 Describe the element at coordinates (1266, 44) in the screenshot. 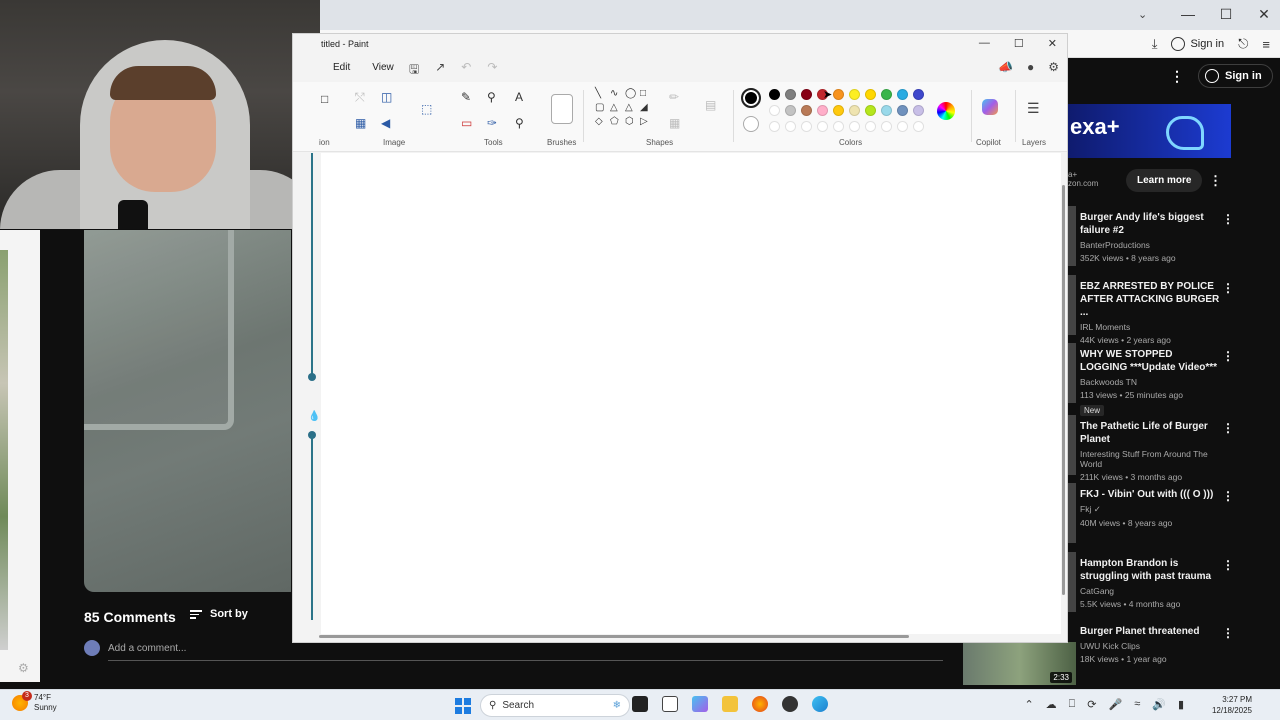

I see `menu-icon: ≡` at that location.